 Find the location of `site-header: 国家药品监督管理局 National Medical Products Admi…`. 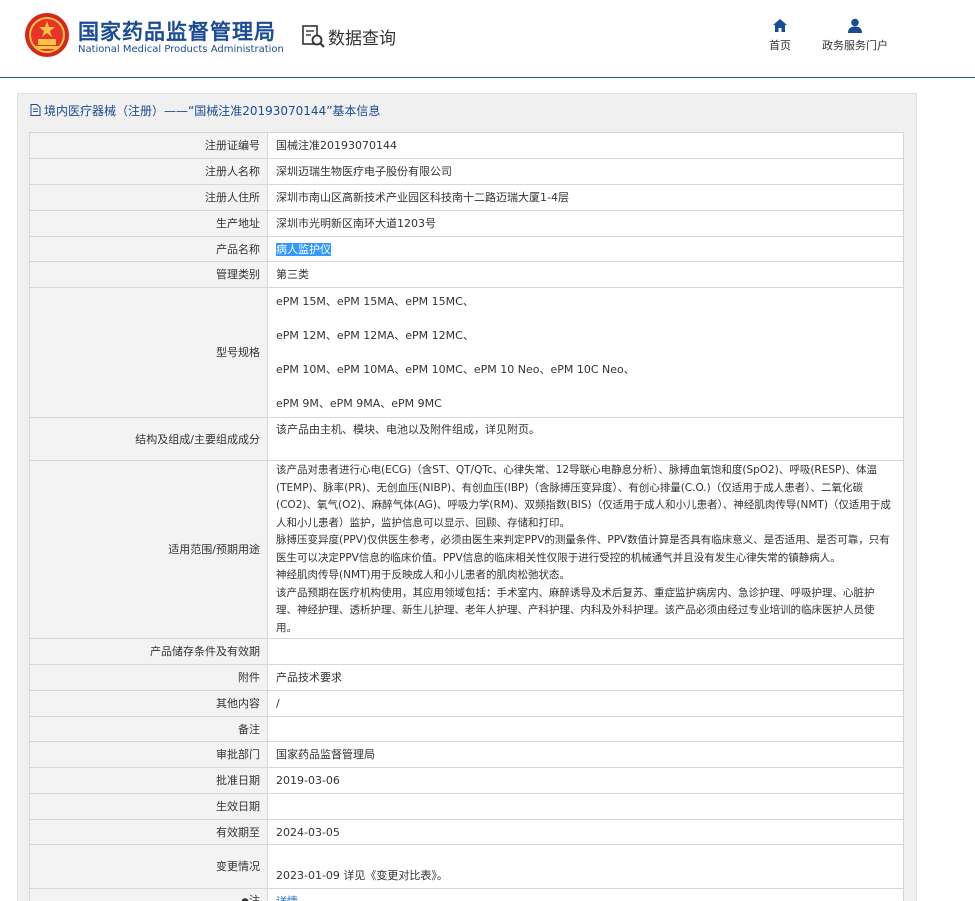

site-header: 国家药品监督管理局 National Medical Products Admi… is located at coordinates (487, 39).